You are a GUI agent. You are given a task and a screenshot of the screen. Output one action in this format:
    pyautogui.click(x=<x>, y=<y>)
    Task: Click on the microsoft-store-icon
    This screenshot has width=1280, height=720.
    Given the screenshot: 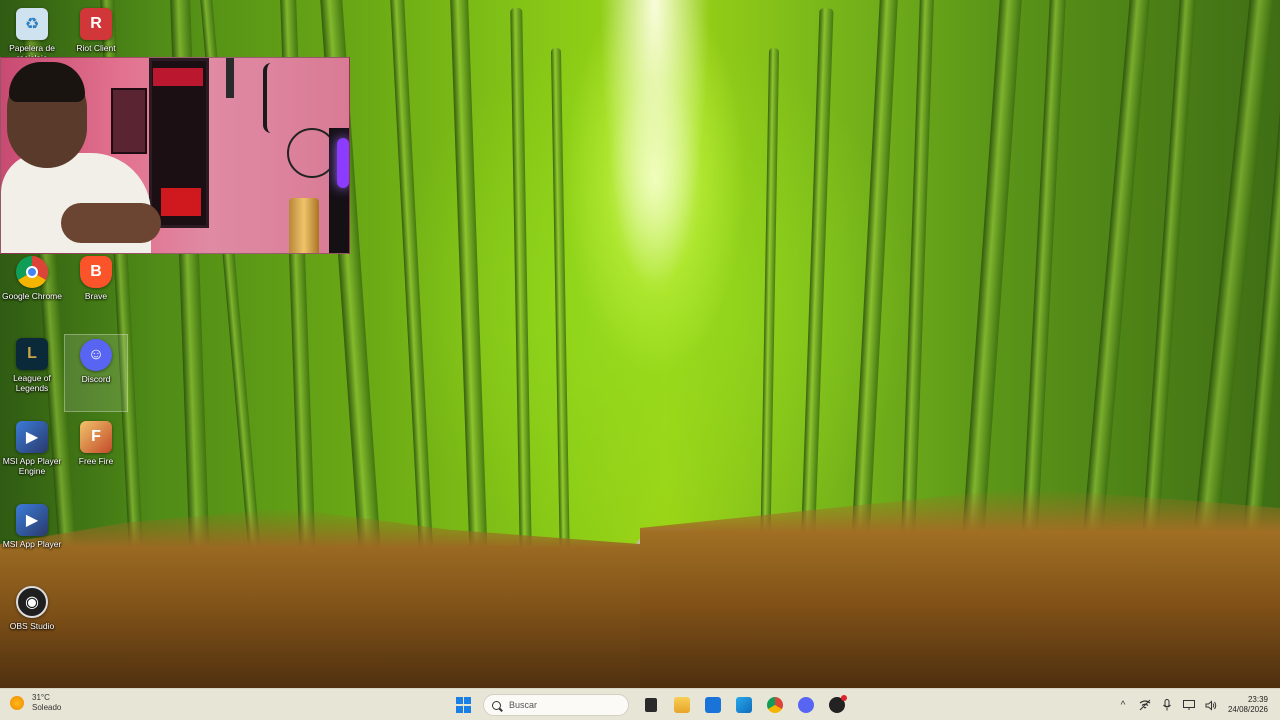 What is the action you would take?
    pyautogui.click(x=712, y=705)
    